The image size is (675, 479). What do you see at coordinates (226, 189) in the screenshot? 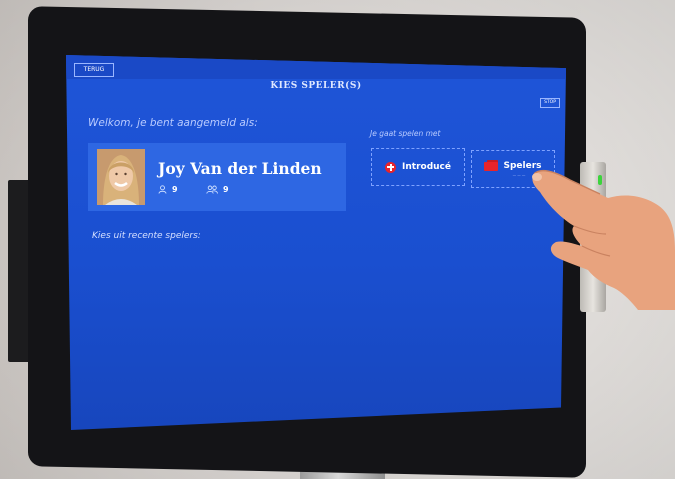
I see `stat-two-value: 9` at bounding box center [226, 189].